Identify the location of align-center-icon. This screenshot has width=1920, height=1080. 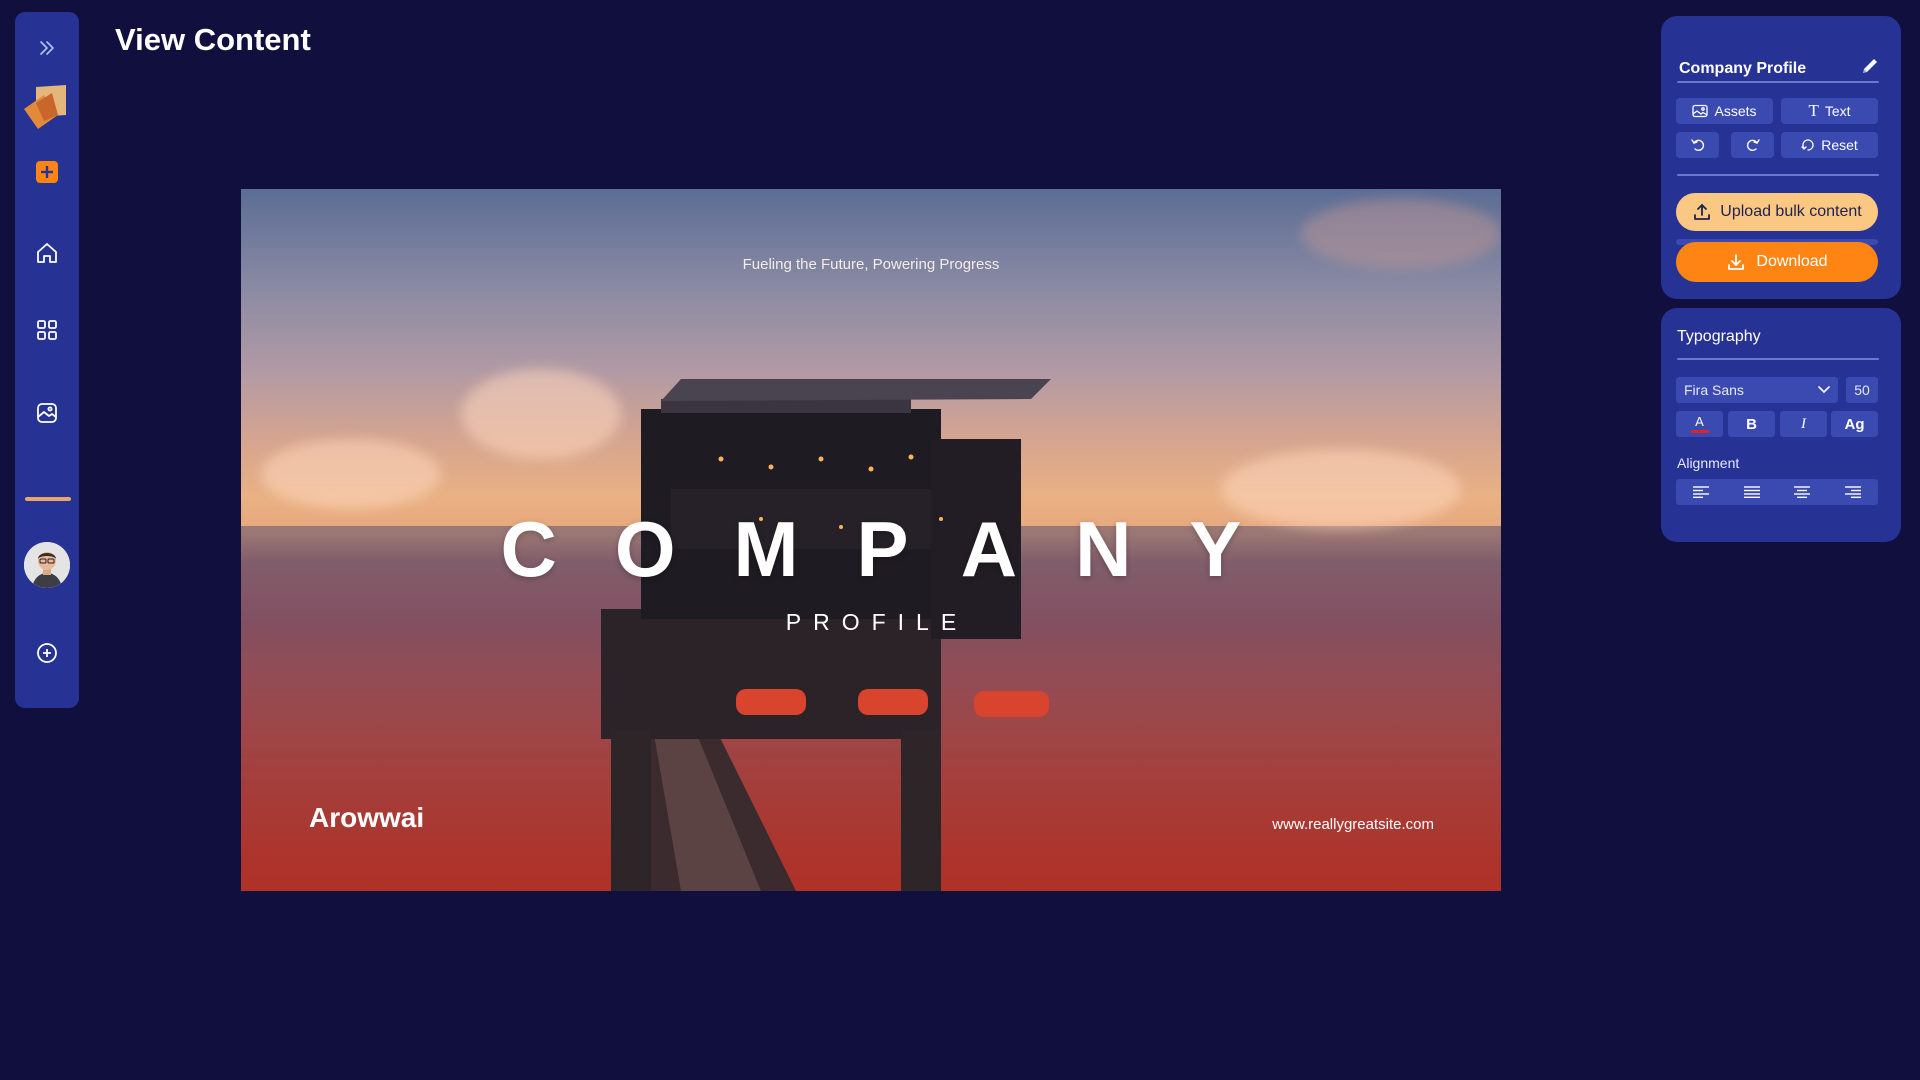
(1802, 492).